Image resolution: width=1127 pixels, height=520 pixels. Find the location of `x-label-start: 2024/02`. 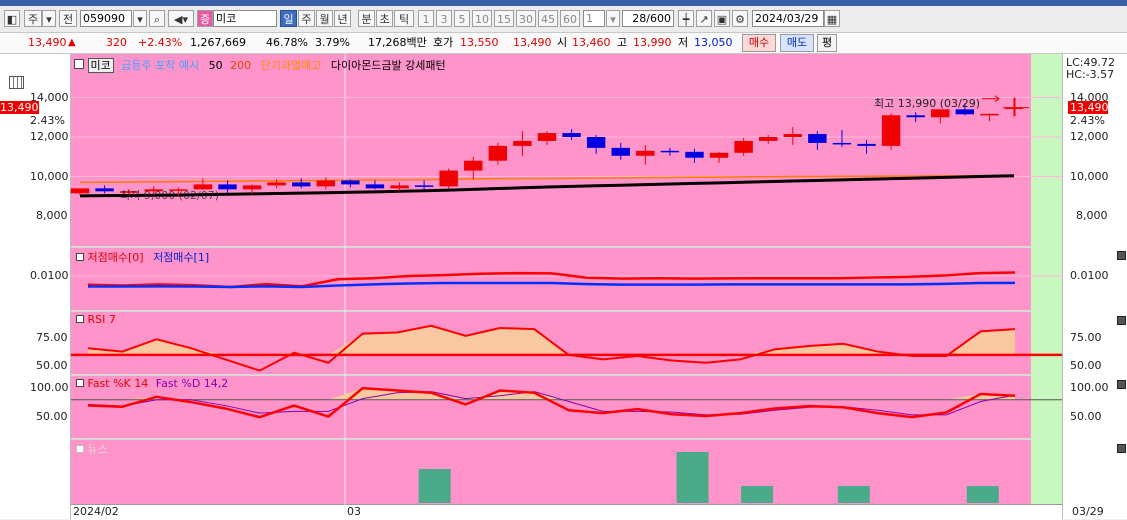

x-label-start: 2024/02 is located at coordinates (96, 511).